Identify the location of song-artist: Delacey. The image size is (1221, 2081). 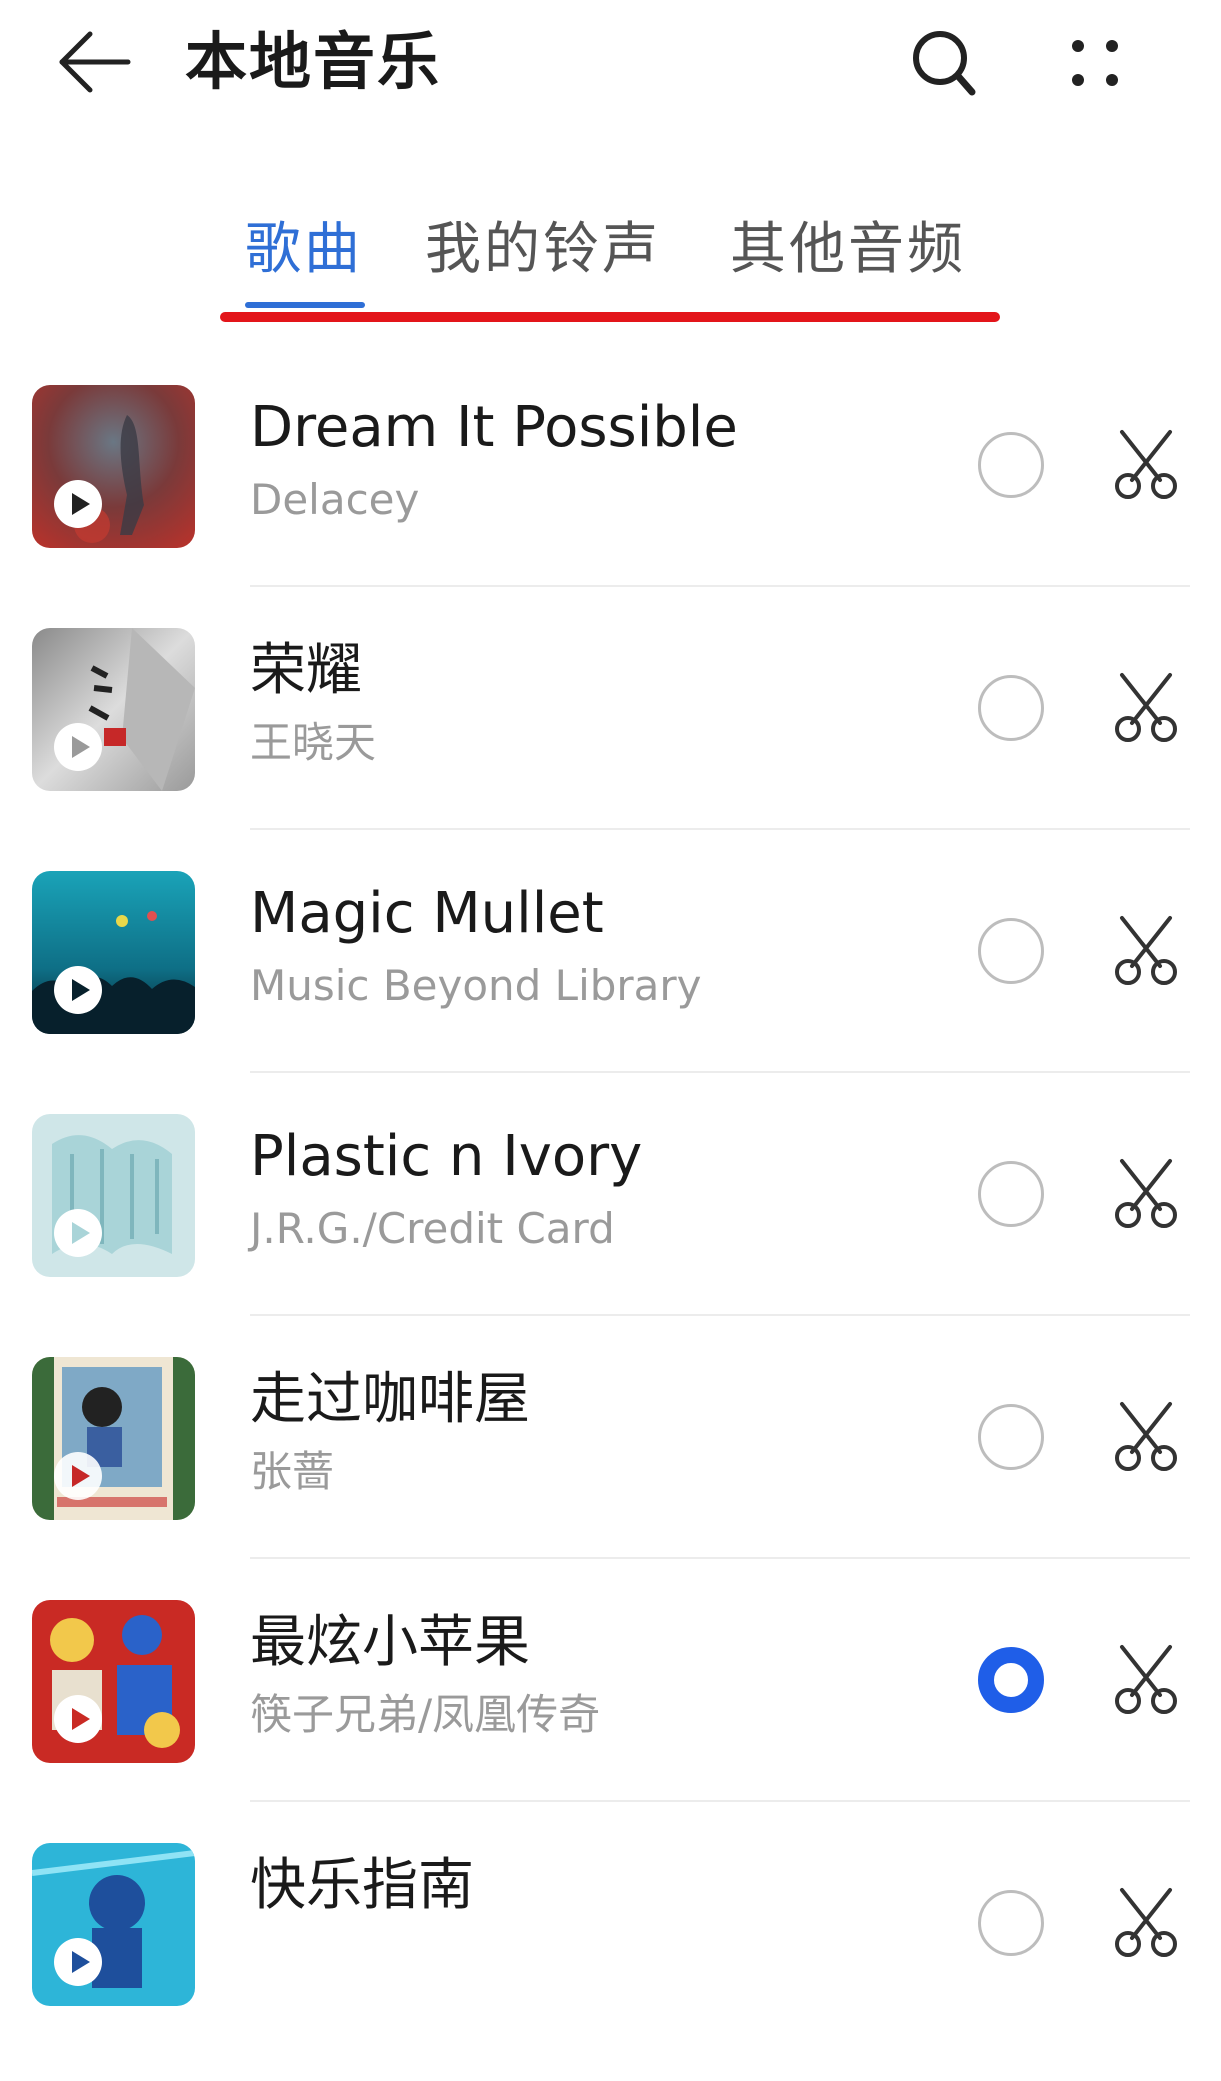
(335, 499).